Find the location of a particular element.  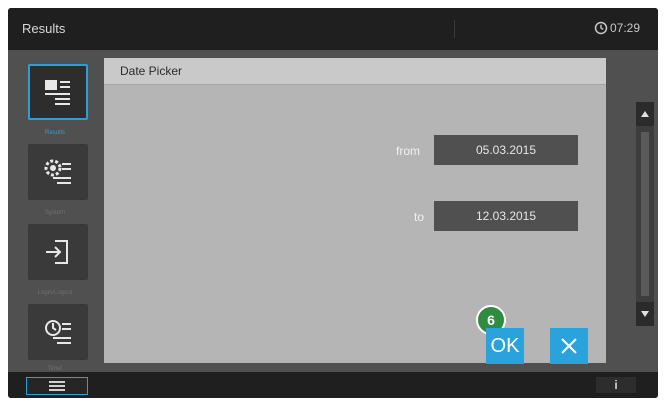

dialog-header: Date Picker is located at coordinates (355, 71).